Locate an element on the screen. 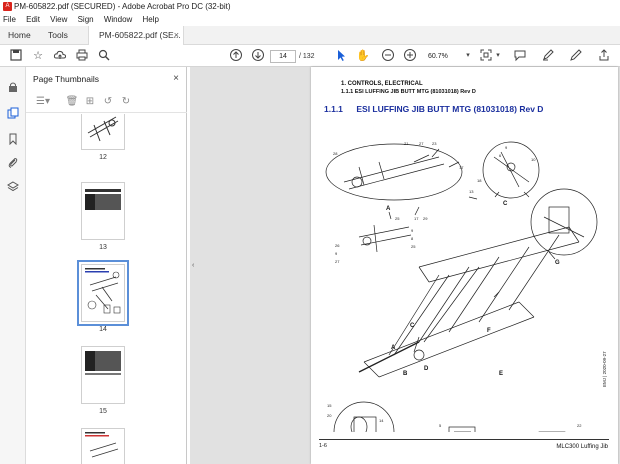 The height and width of the screenshot is (464, 620). callout-B: B is located at coordinates (405, 374).